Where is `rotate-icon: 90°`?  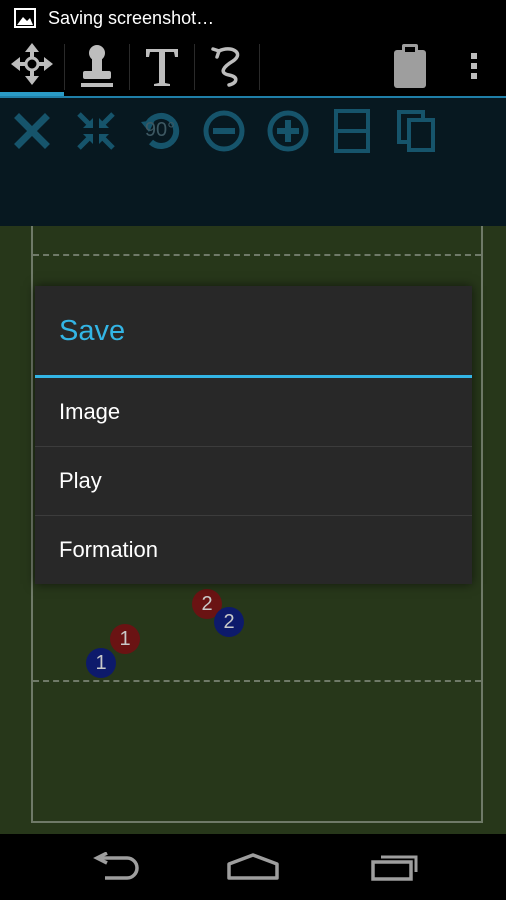 rotate-icon: 90° is located at coordinates (160, 130).